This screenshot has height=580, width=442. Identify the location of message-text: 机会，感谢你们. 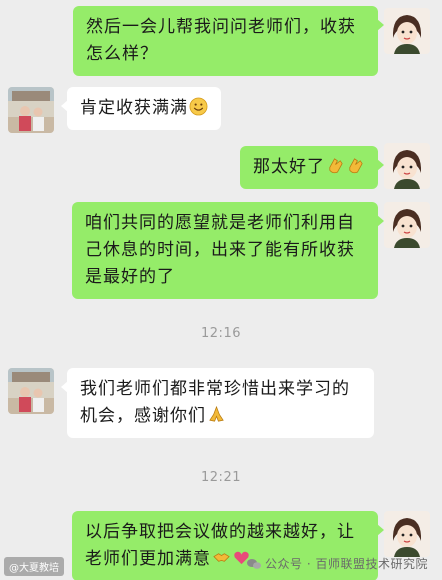
(143, 416).